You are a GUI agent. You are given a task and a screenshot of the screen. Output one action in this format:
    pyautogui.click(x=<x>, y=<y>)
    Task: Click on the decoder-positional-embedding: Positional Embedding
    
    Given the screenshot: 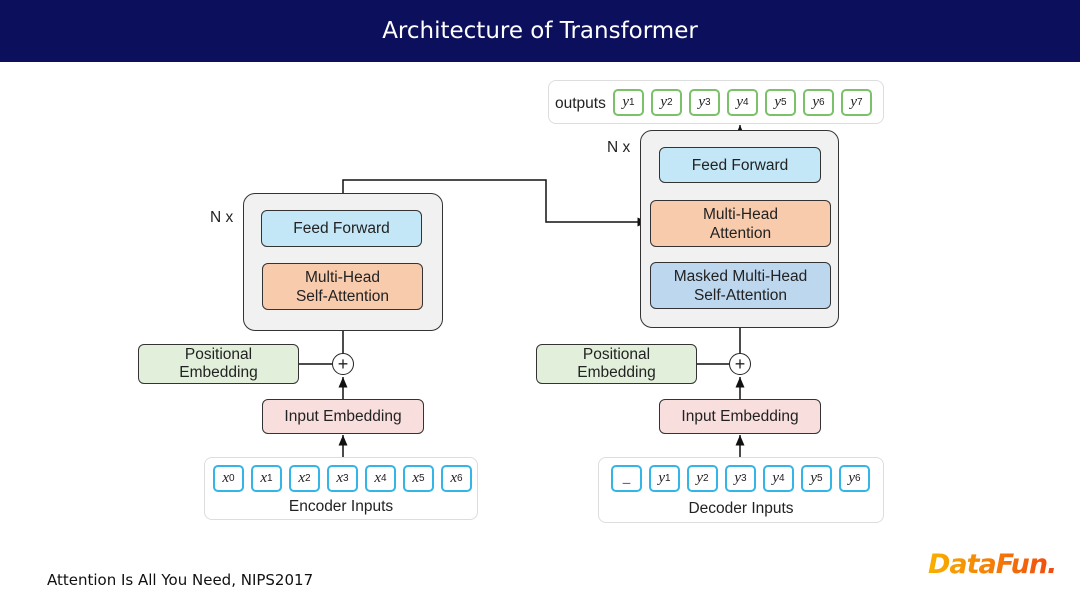 What is the action you would take?
    pyautogui.click(x=616, y=364)
    